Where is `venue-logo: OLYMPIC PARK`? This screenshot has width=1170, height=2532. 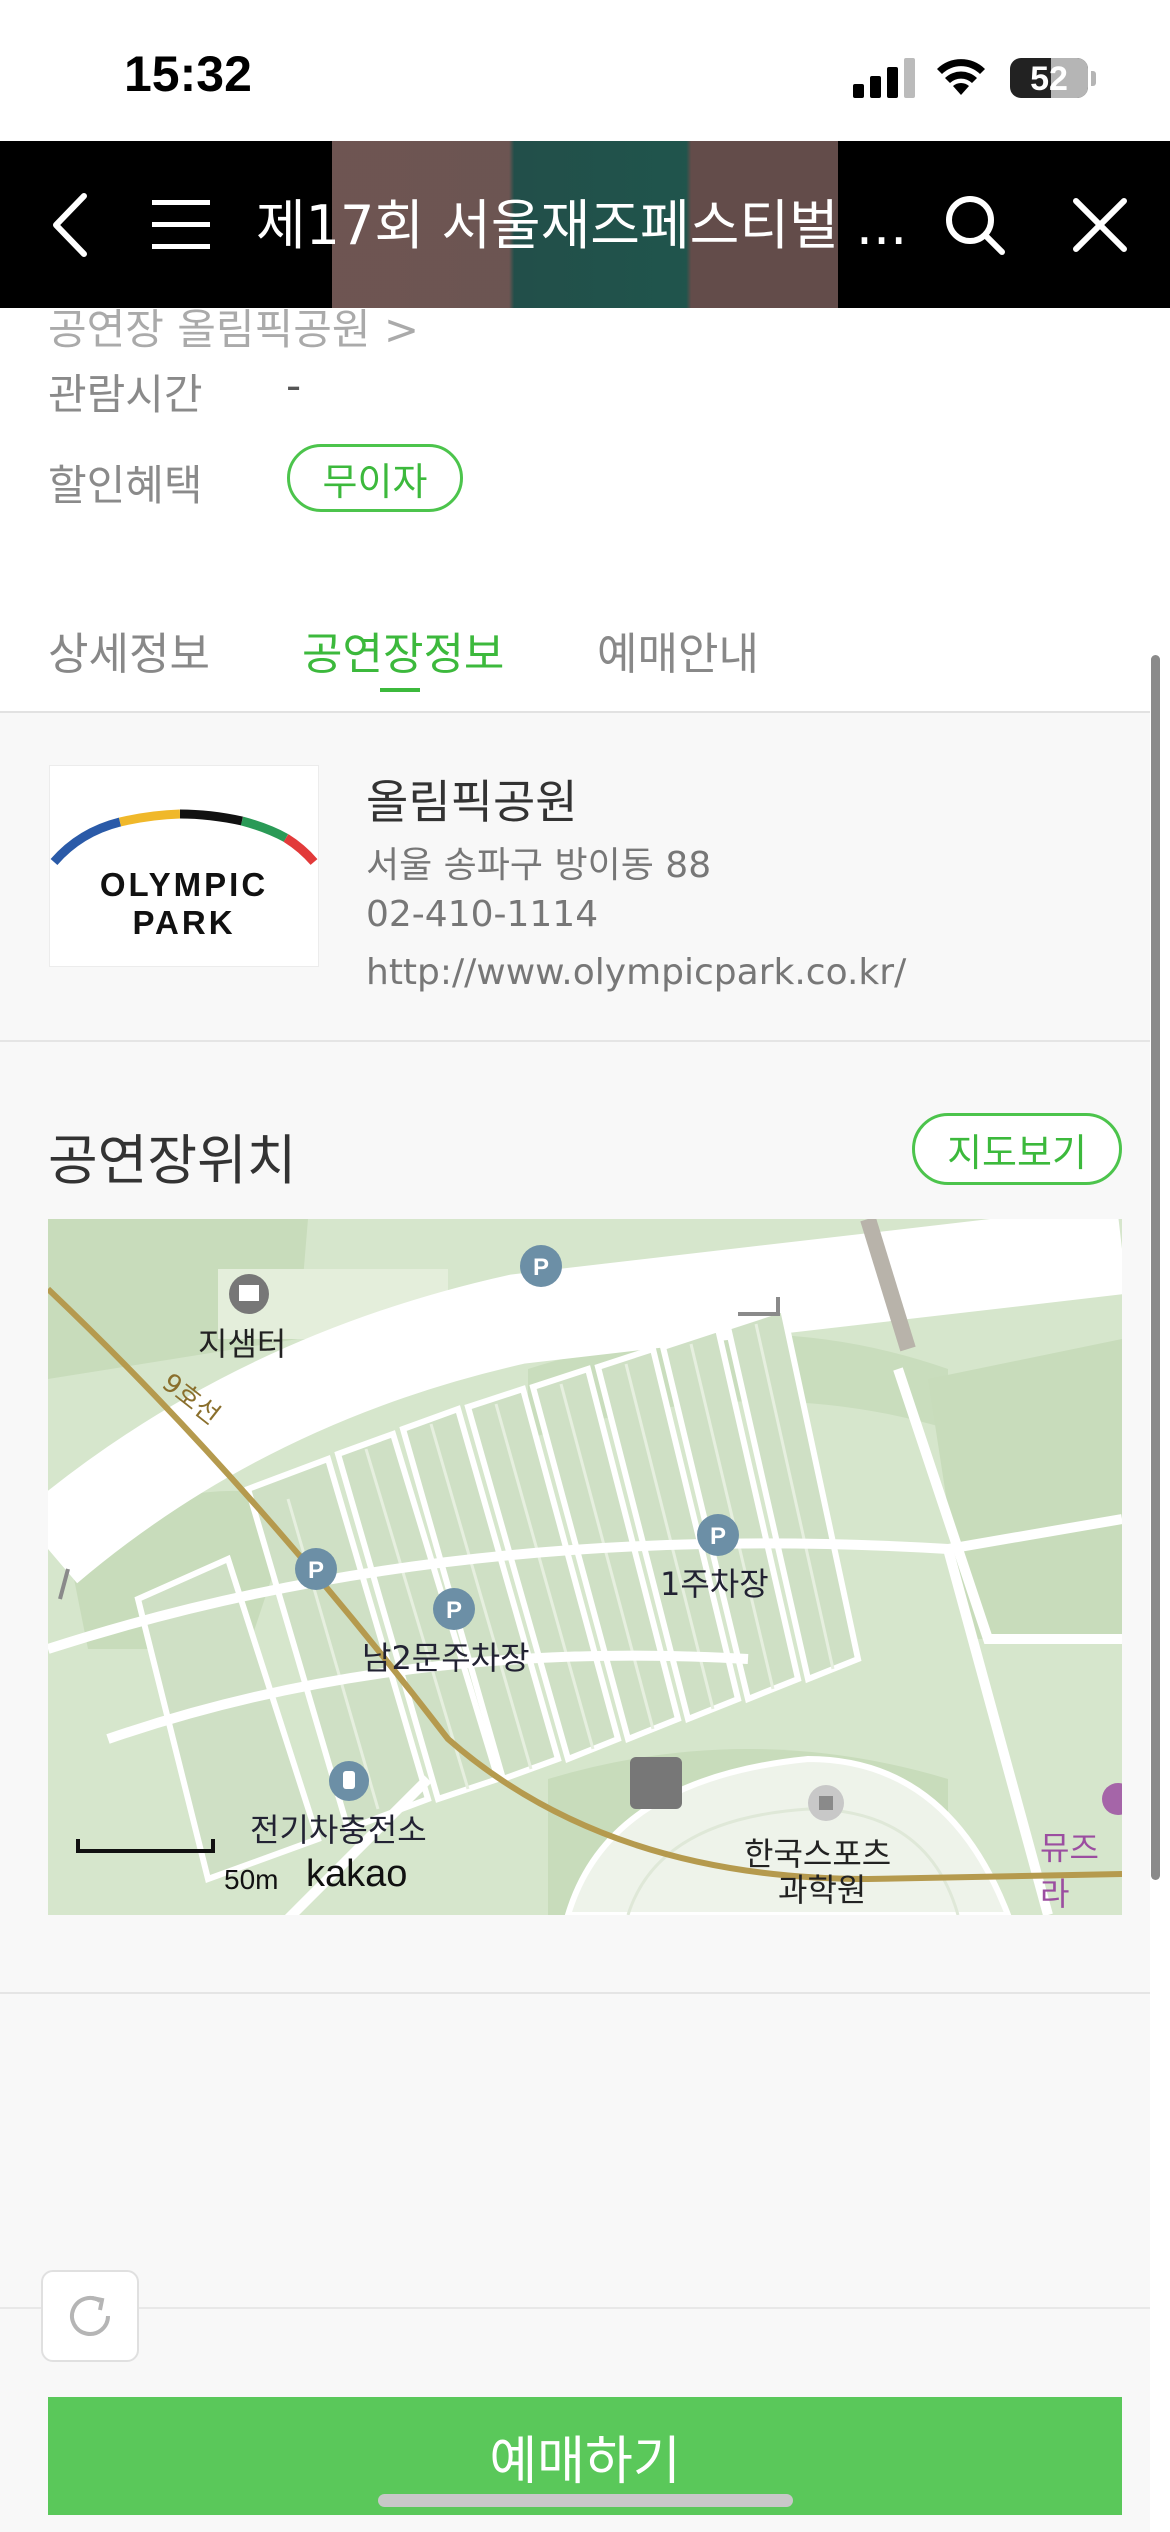 venue-logo: OLYMPIC PARK is located at coordinates (184, 866).